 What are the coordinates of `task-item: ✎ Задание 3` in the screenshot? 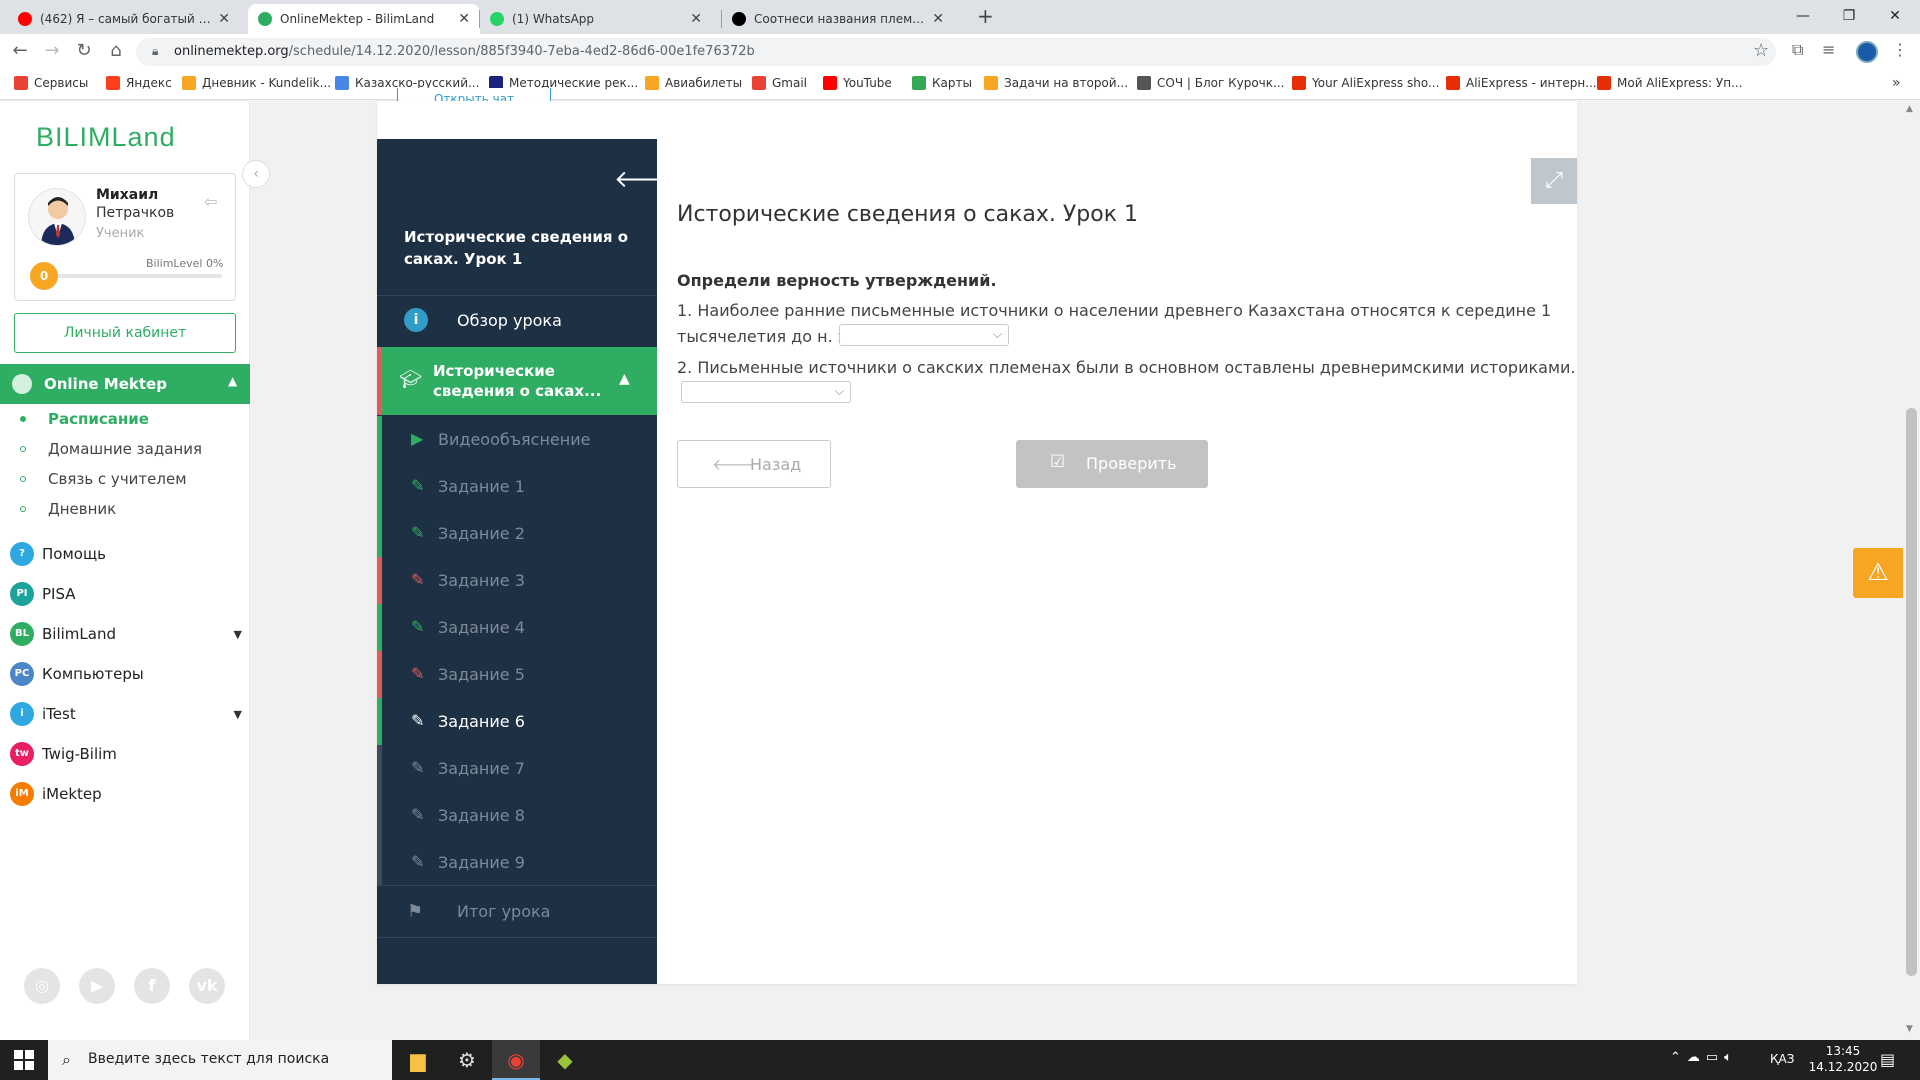 It's located at (517, 580).